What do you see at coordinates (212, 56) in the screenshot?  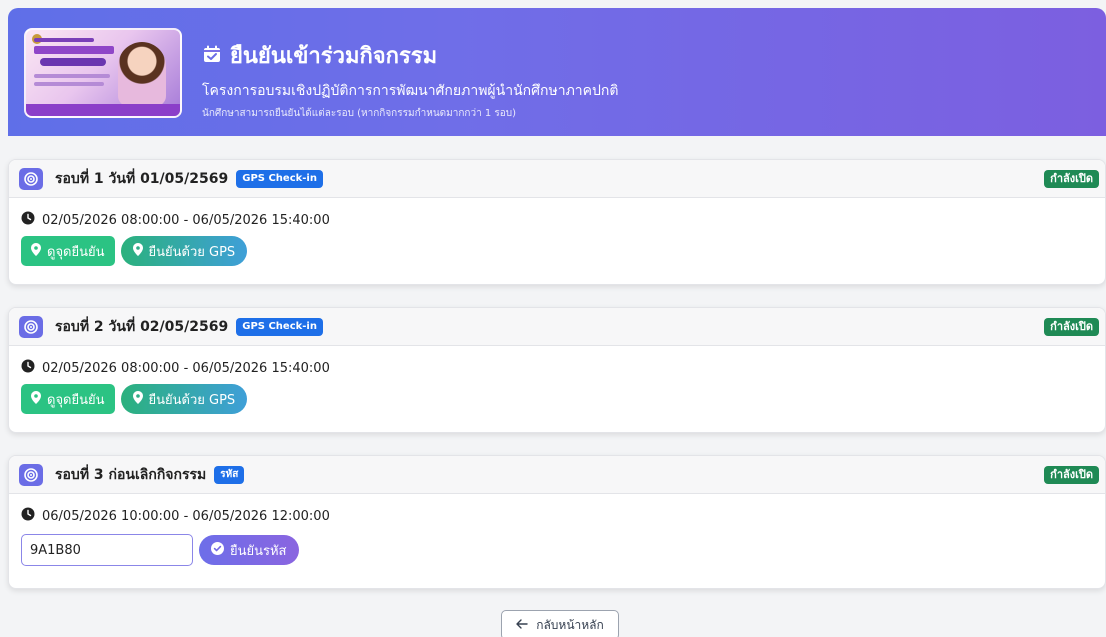 I see `calendar-check-icon` at bounding box center [212, 56].